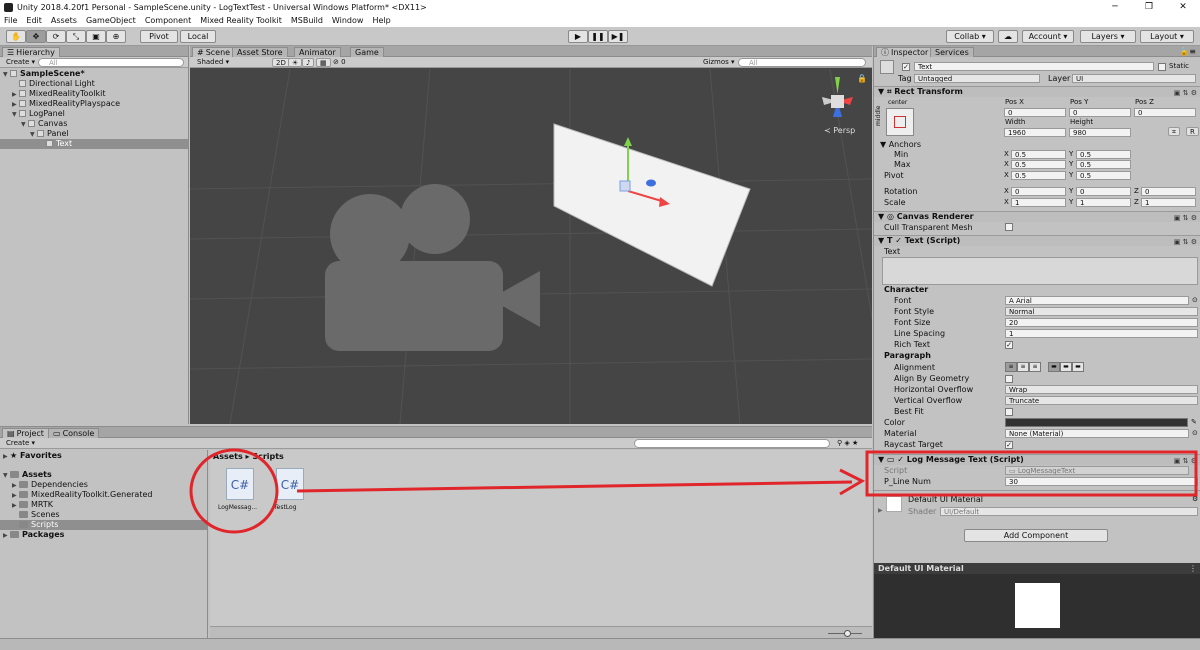 This screenshot has height=650, width=1200. What do you see at coordinates (248, 456) in the screenshot?
I see `project-breadcrumb: Assets ▸ Scripts` at bounding box center [248, 456].